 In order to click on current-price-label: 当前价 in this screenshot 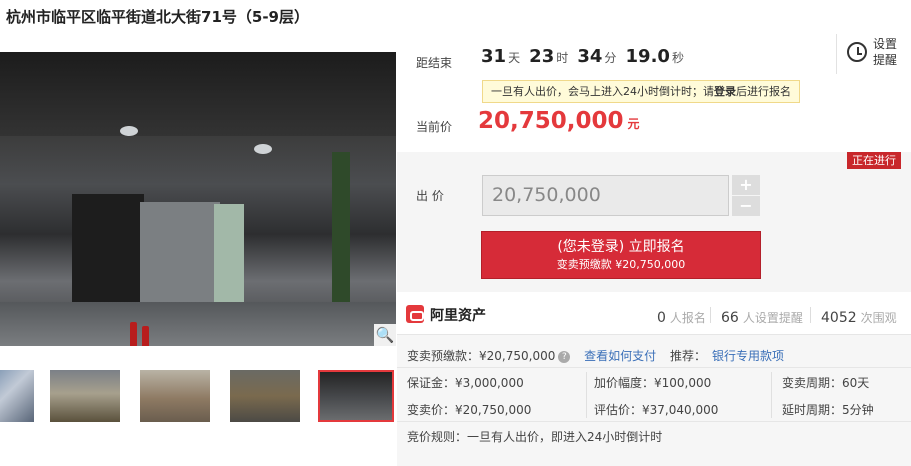, I will do `click(434, 127)`.